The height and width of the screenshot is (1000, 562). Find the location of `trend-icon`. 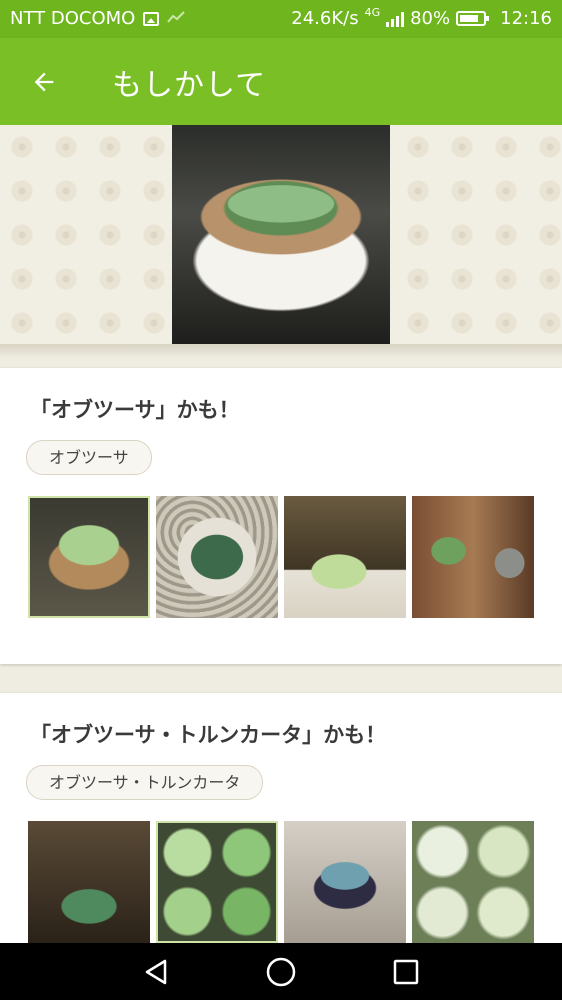

trend-icon is located at coordinates (176, 18).